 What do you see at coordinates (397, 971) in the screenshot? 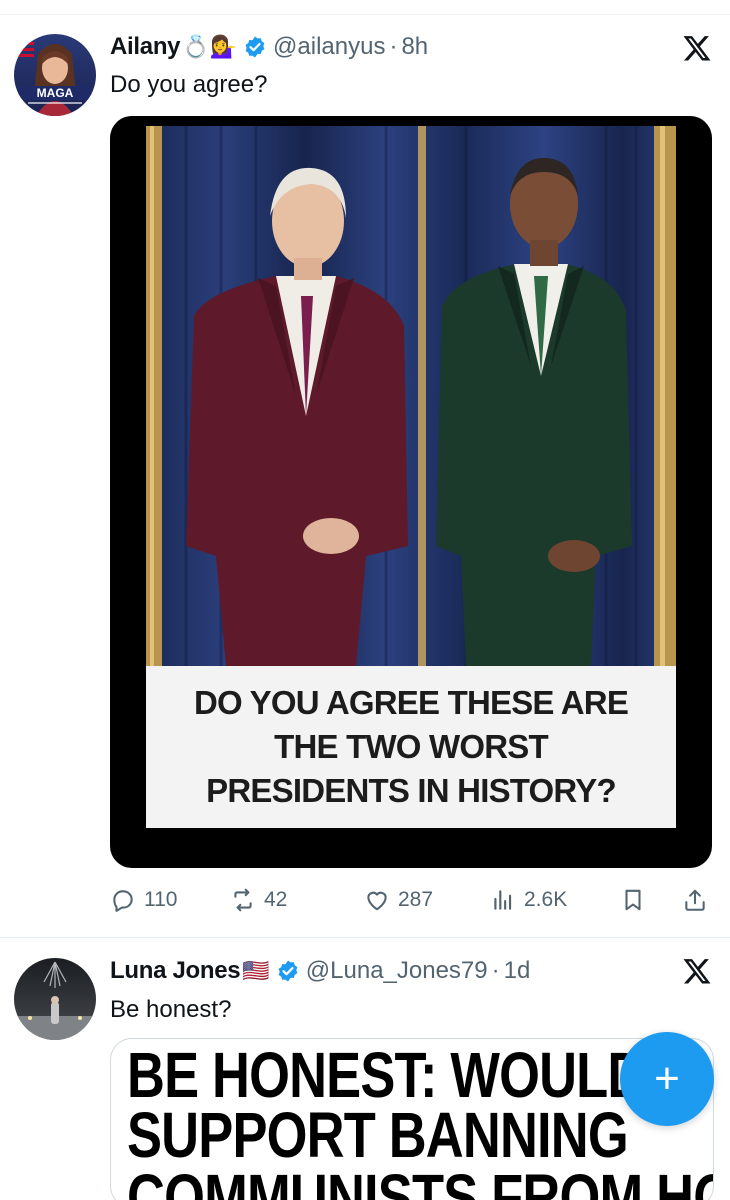
I see `user-handle: @Luna_Jones79` at bounding box center [397, 971].